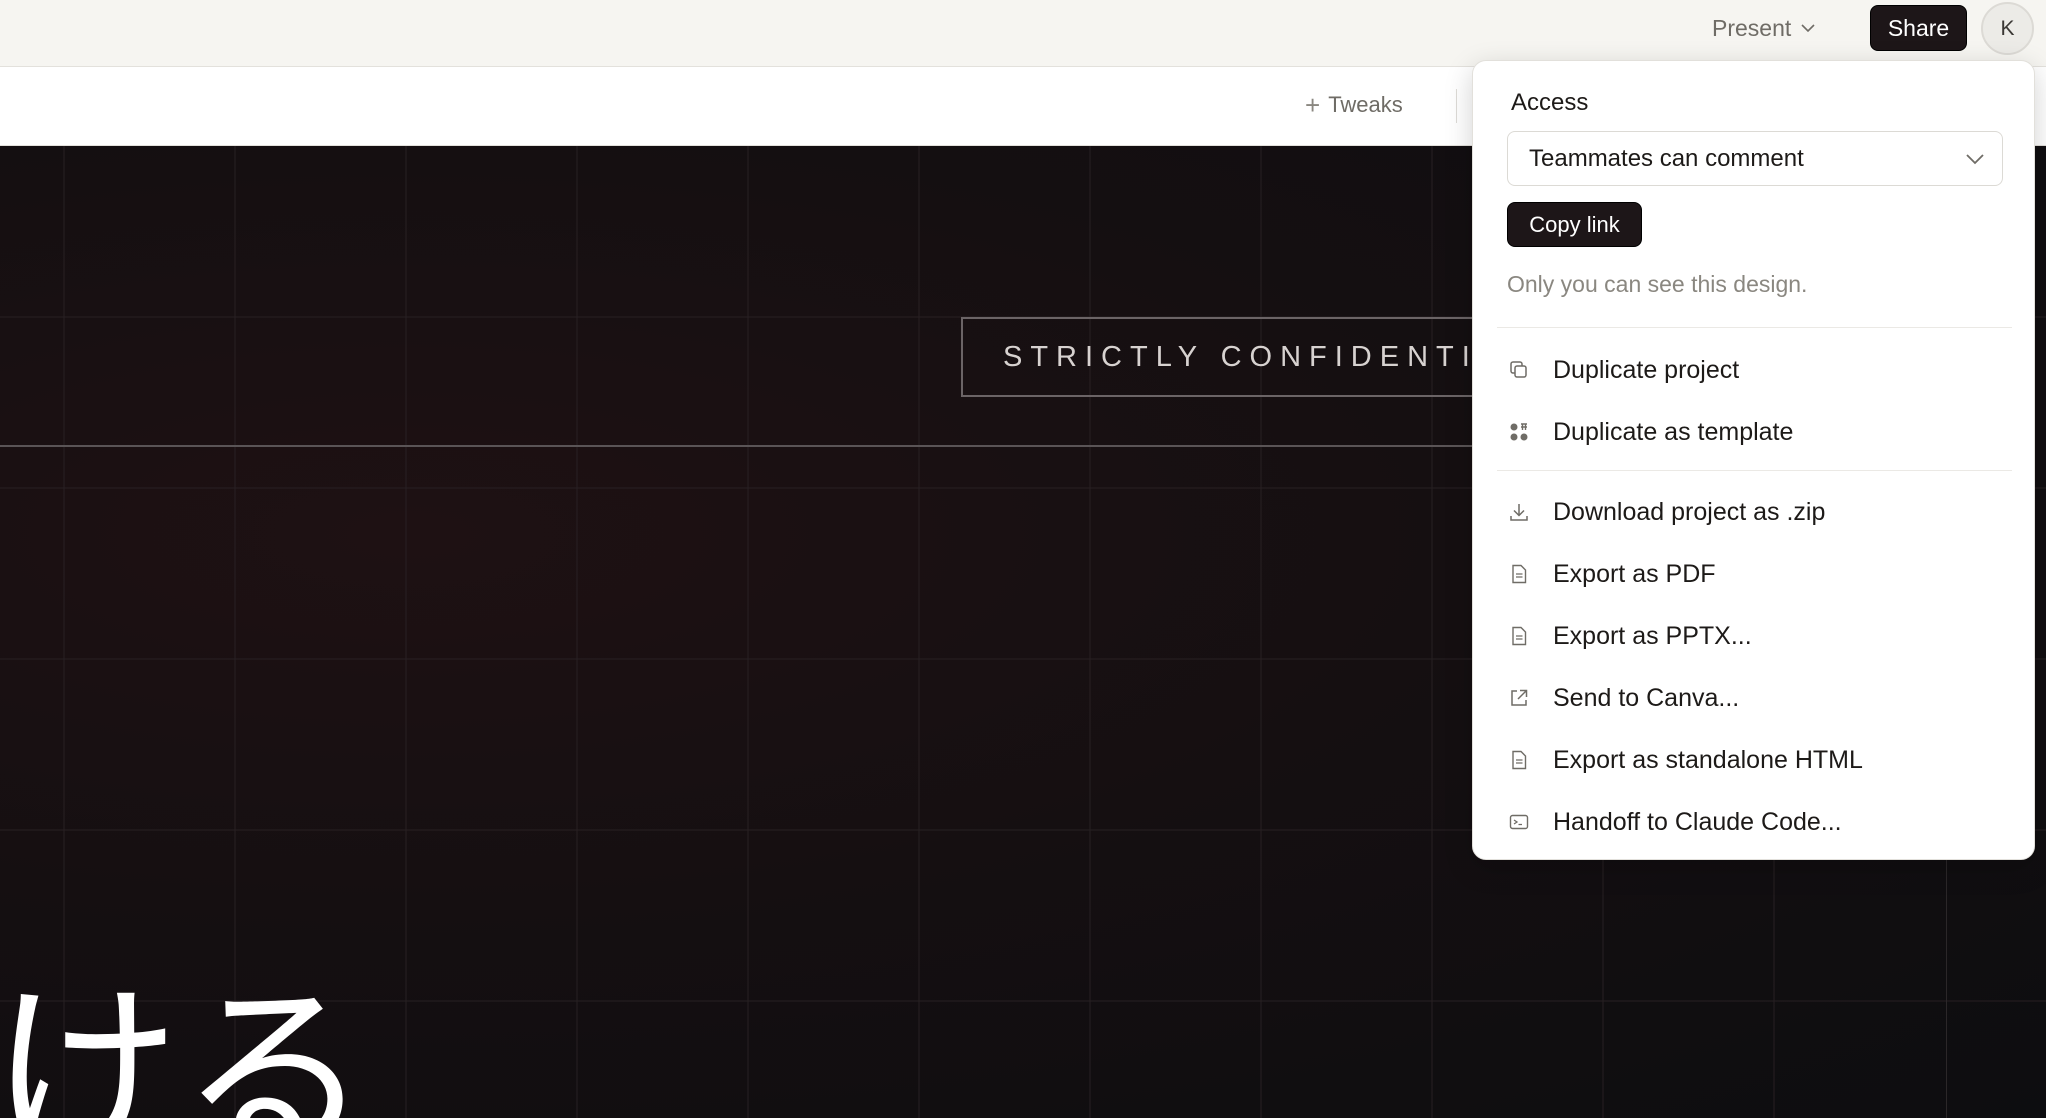 This screenshot has width=2046, height=1118. What do you see at coordinates (1646, 369) in the screenshot?
I see `menu-item-label: Duplicate project` at bounding box center [1646, 369].